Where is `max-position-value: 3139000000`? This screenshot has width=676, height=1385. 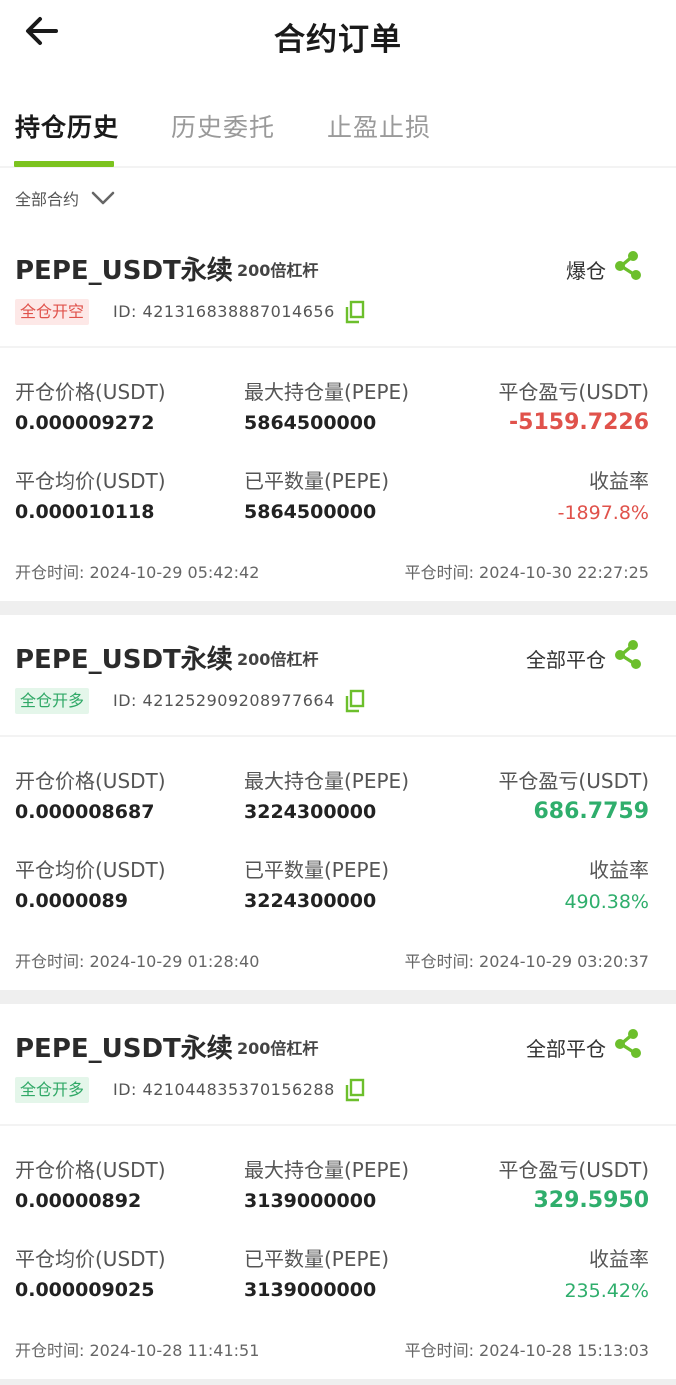
max-position-value: 3139000000 is located at coordinates (310, 1201).